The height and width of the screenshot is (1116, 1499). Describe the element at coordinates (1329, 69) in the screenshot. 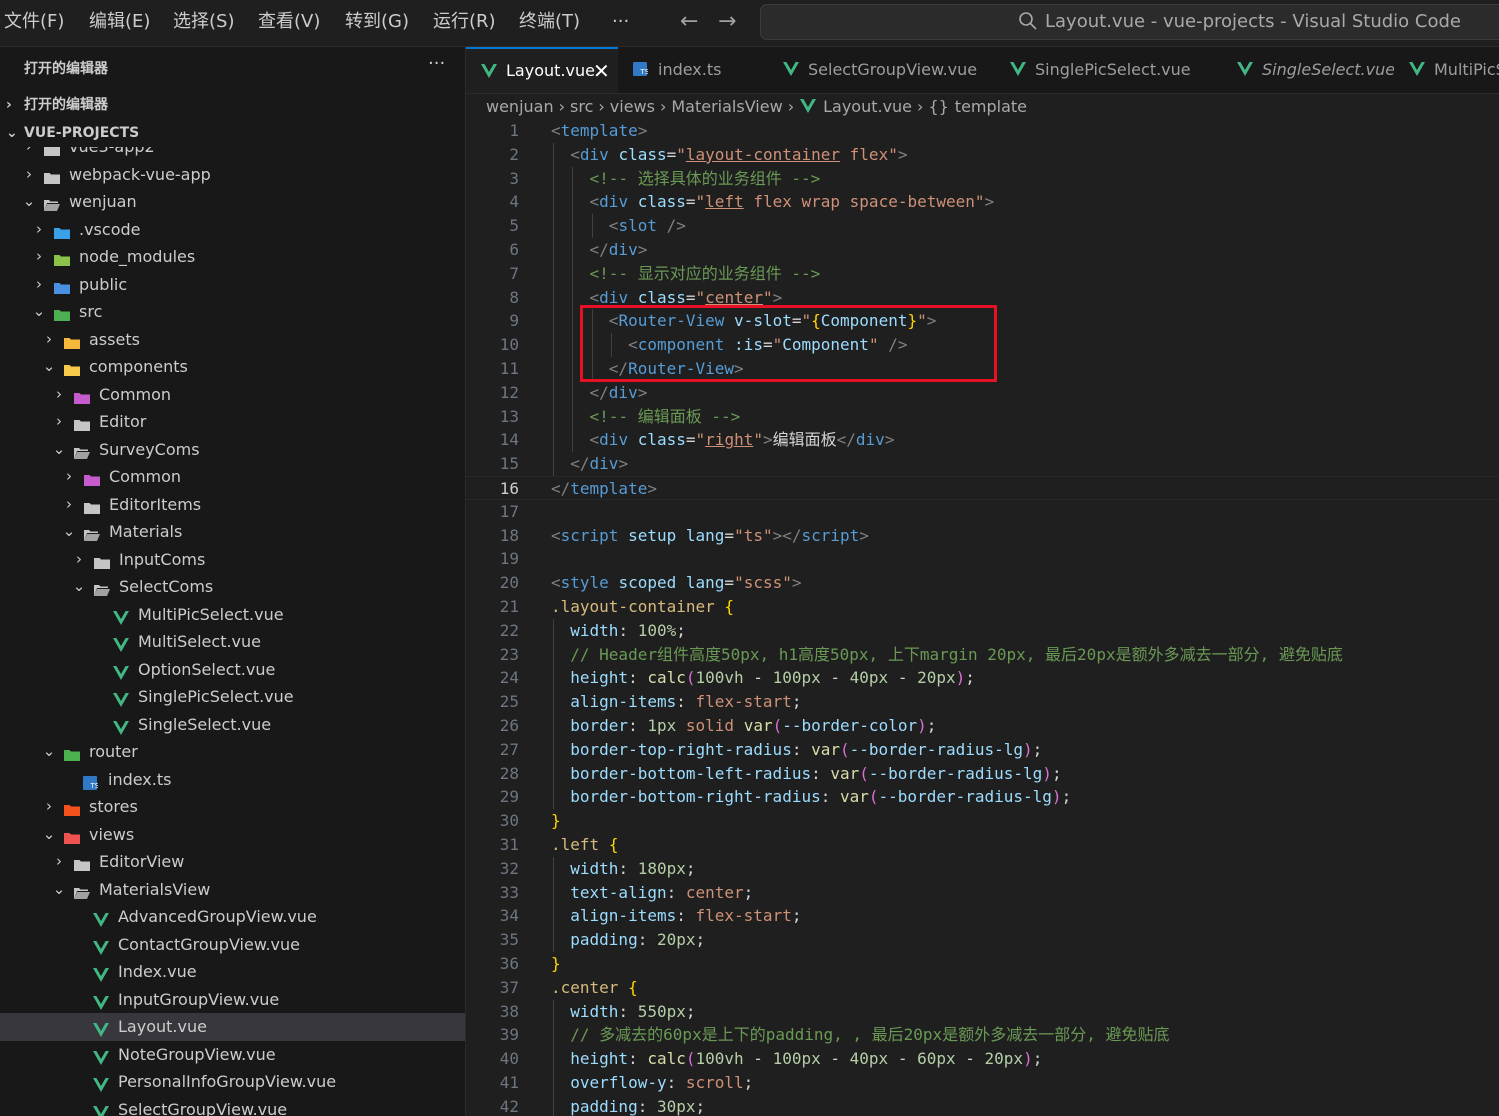

I see `editor-tab-label: SingleSelect.vue` at that location.